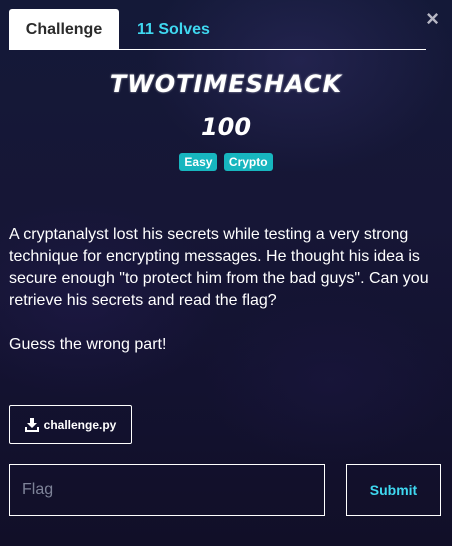 This screenshot has width=452, height=546. Describe the element at coordinates (31, 424) in the screenshot. I see `download-icon` at that location.